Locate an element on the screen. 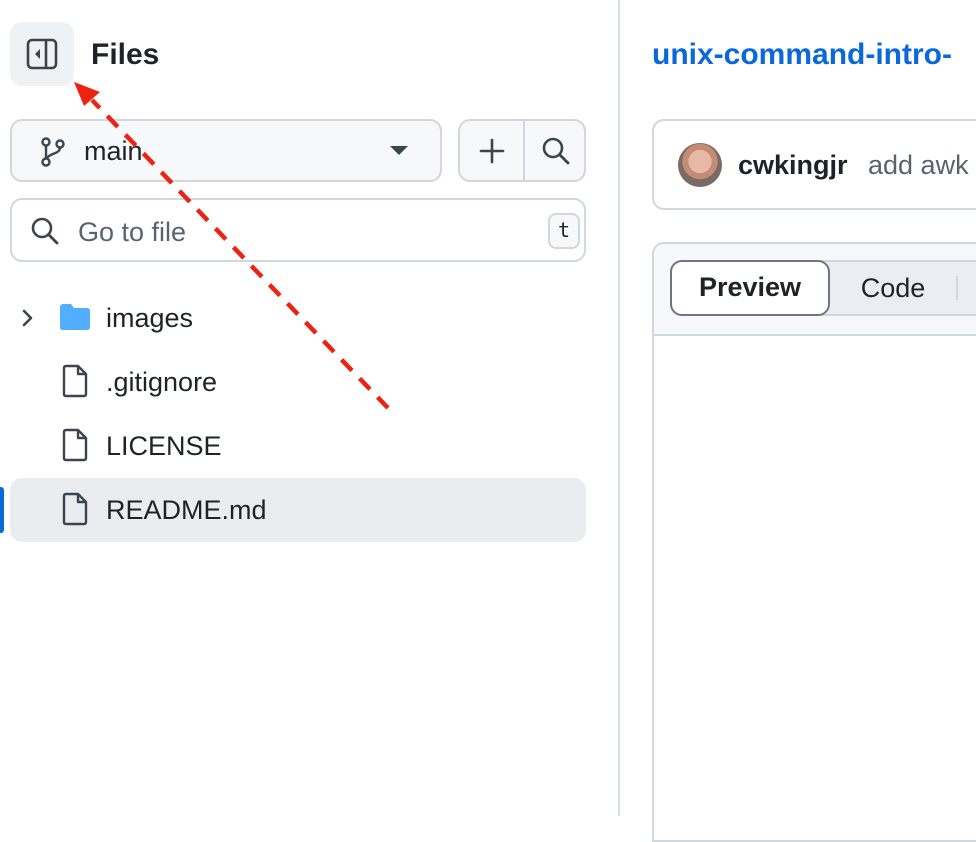 The image size is (976, 842). latest-commit-box: cwkingjr add awk is located at coordinates (814, 164).